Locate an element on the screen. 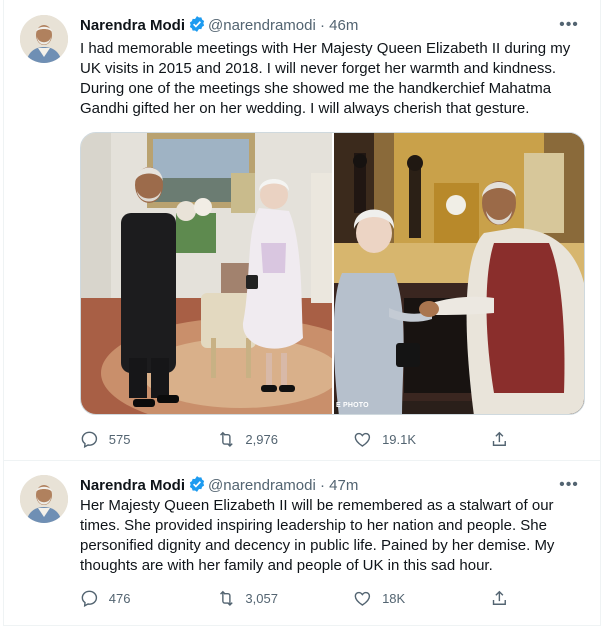  like-count: 19.1K is located at coordinates (399, 439).